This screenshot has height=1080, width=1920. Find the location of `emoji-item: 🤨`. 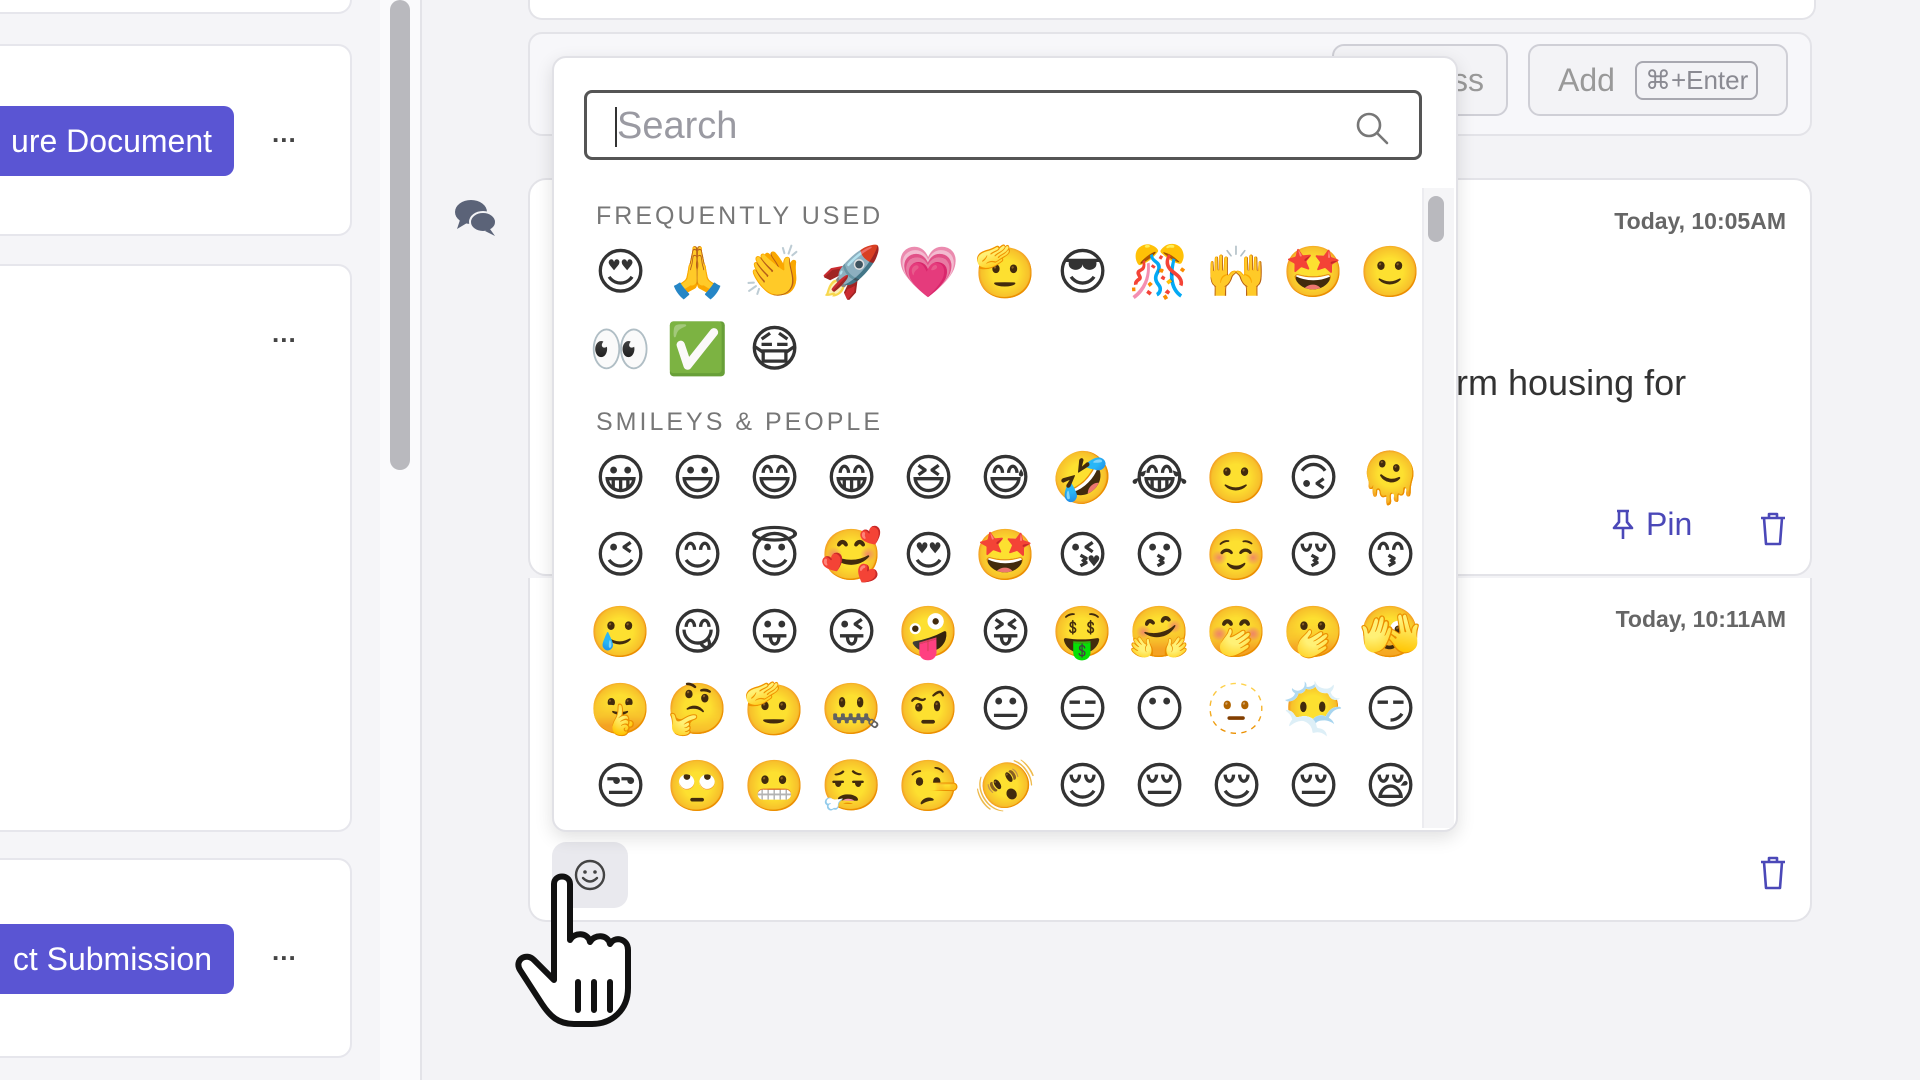

emoji-item: 🤨 is located at coordinates (928, 709).